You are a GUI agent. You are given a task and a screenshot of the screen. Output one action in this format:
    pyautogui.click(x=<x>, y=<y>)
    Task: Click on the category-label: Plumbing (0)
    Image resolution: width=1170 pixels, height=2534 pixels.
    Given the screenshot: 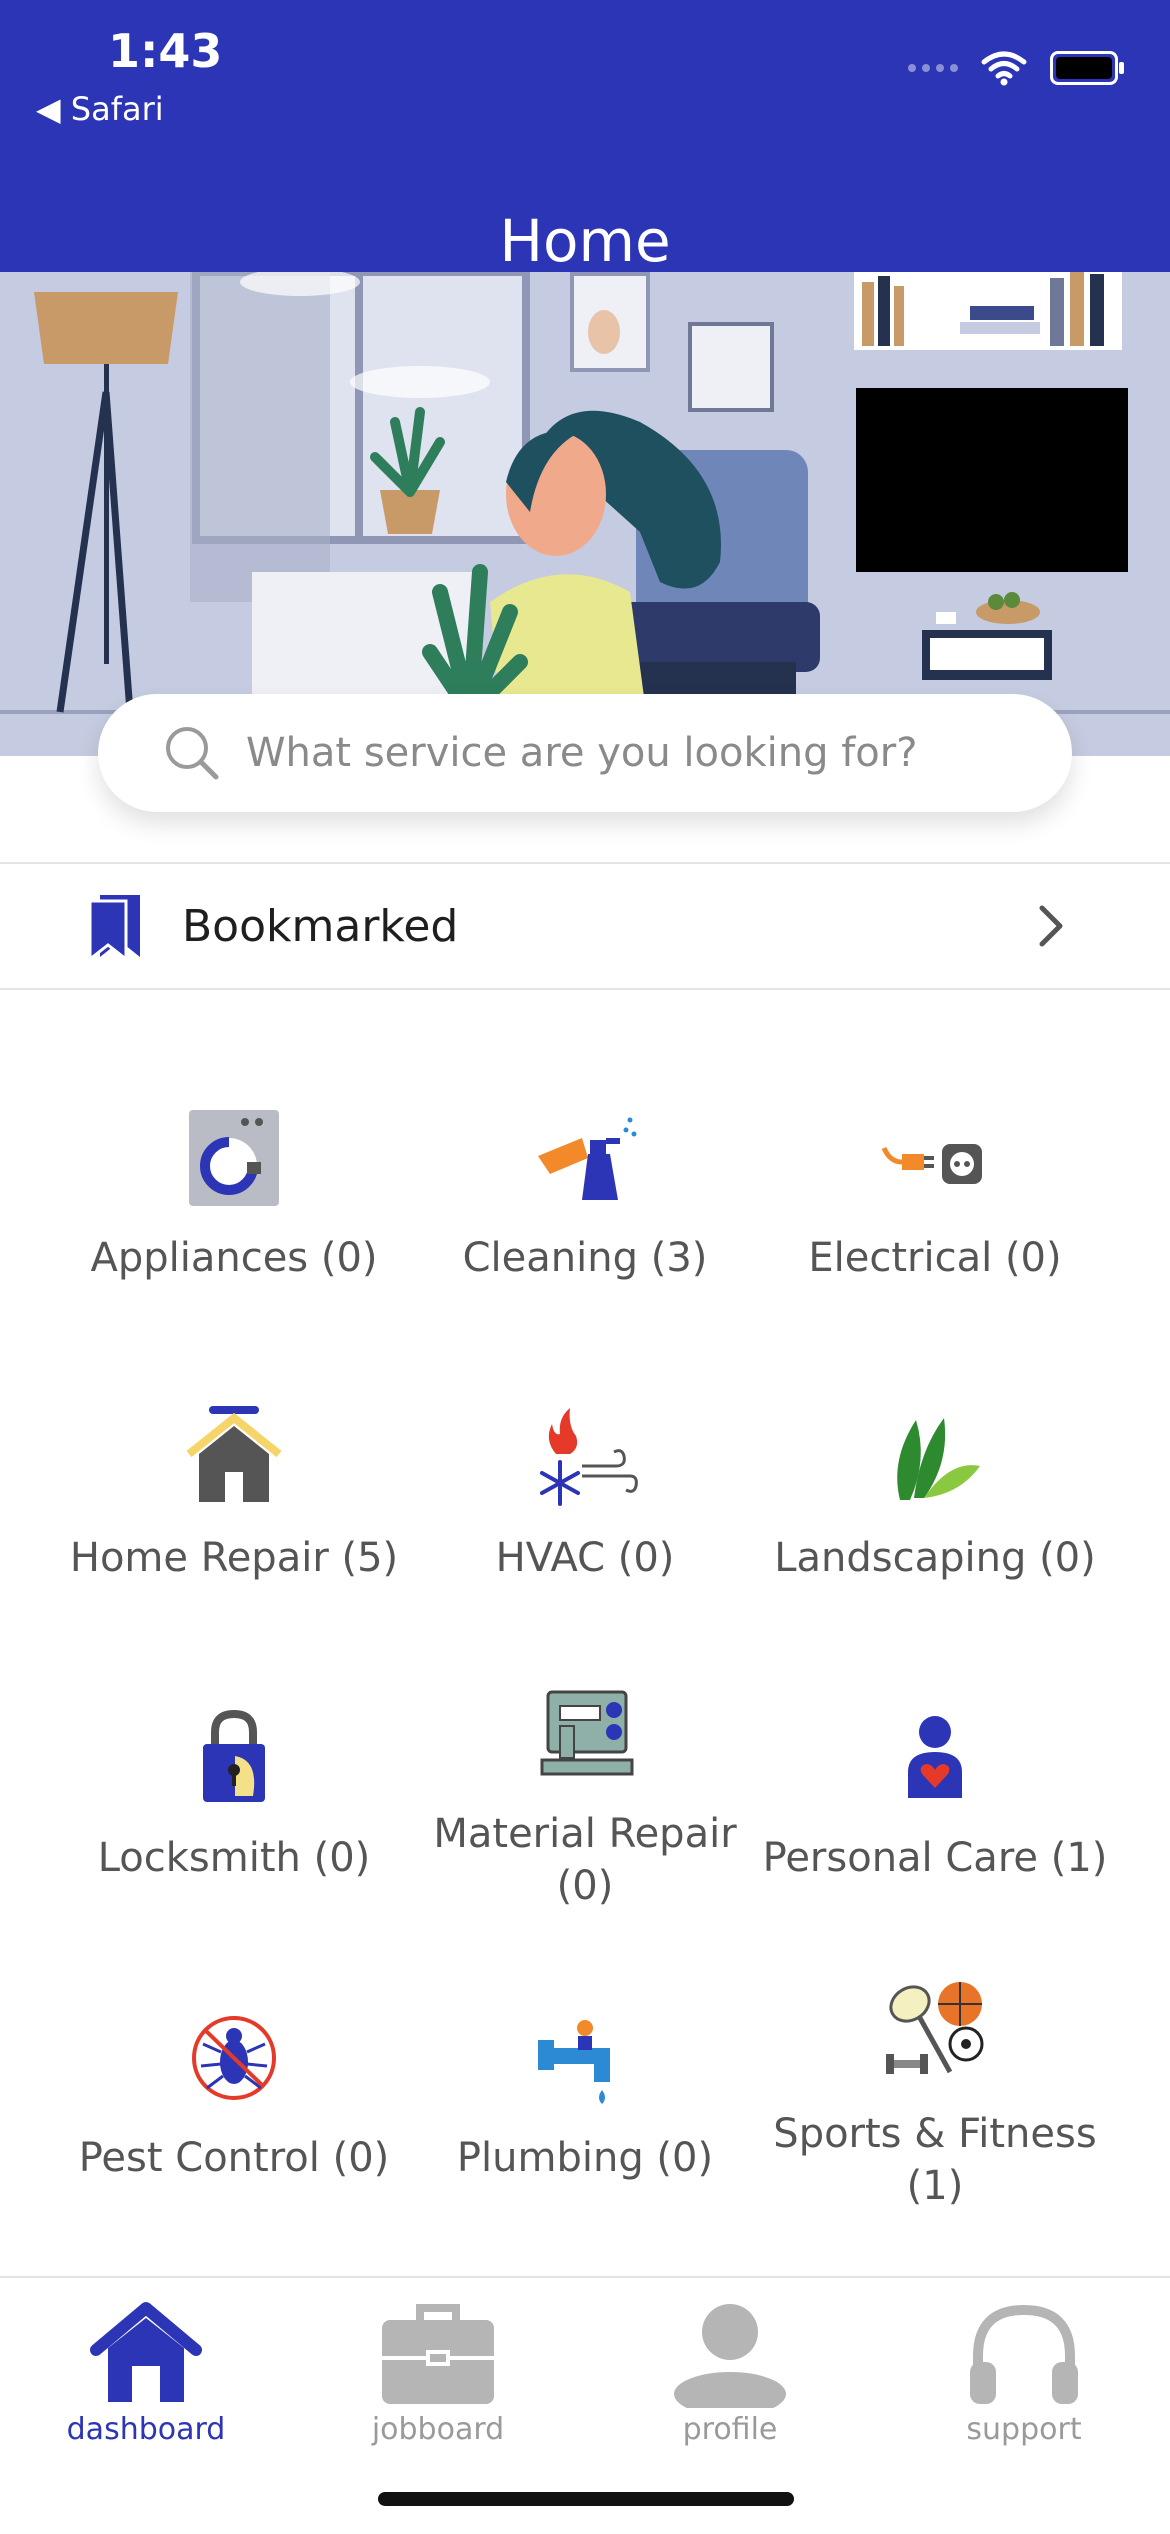 What is the action you would take?
    pyautogui.click(x=585, y=2158)
    